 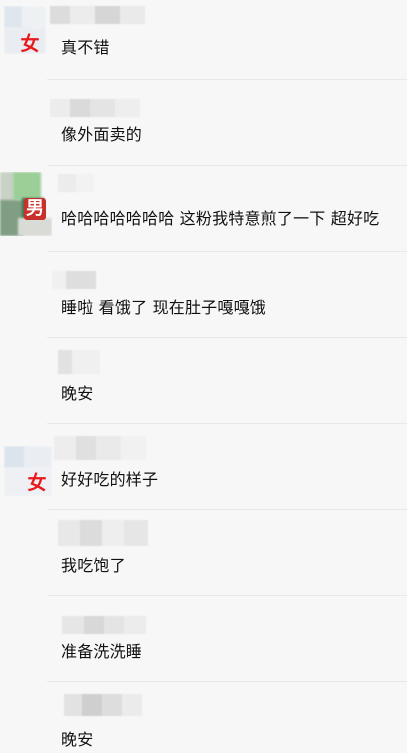 I want to click on comment-item: 睡啦 看饿了 现在肚子嘎嘎饿, so click(x=203, y=294).